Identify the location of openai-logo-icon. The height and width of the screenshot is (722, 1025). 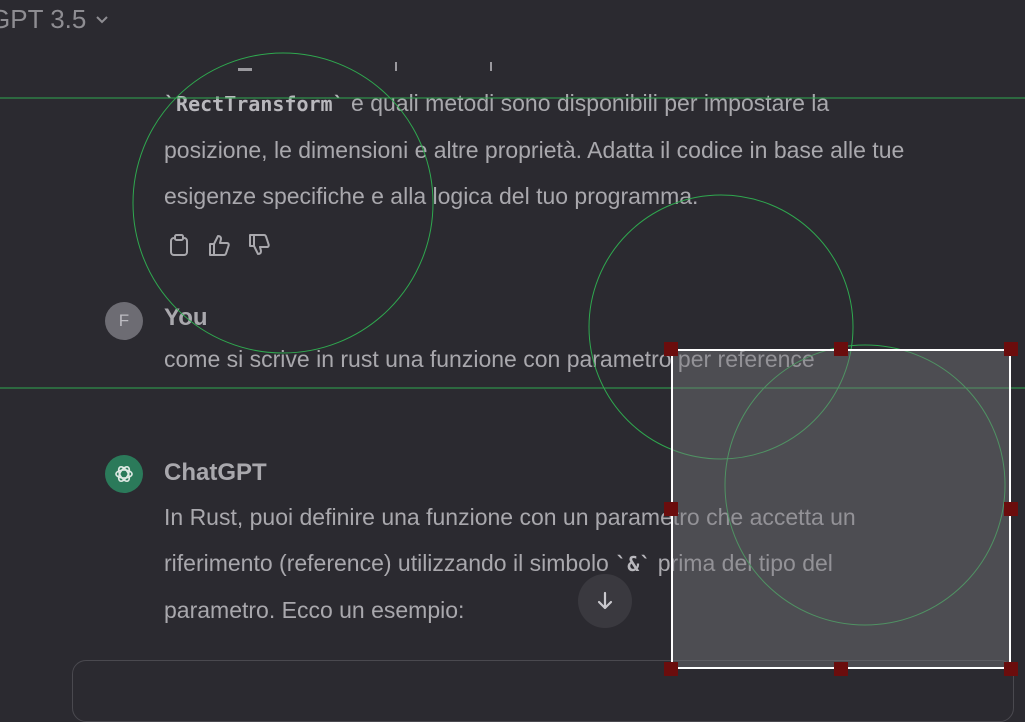
(124, 474).